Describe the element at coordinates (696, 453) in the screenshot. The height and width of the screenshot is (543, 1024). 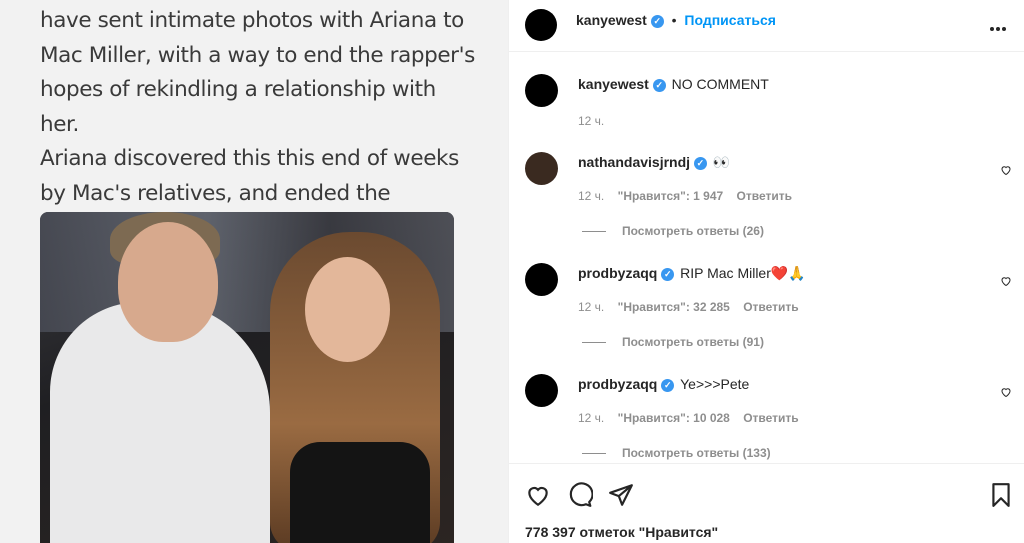
I see `view-replies-label: Посмотреть ответы (133)` at that location.